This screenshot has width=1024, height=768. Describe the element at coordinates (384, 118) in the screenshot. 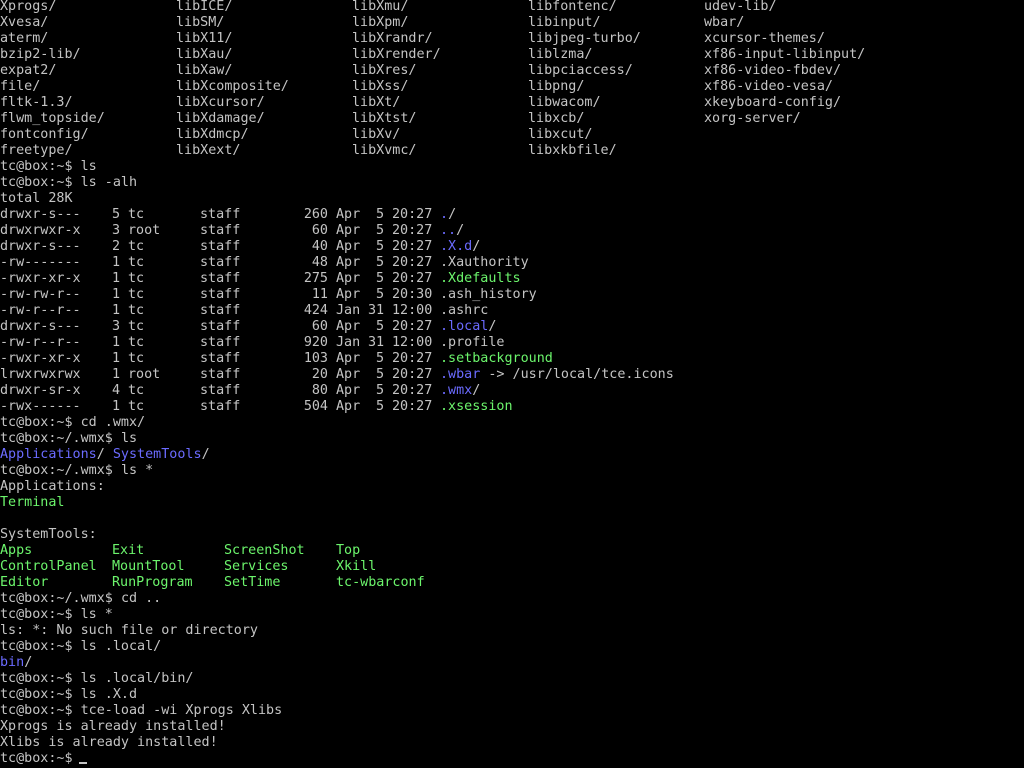

I see `pkg-item: libXtst/` at that location.